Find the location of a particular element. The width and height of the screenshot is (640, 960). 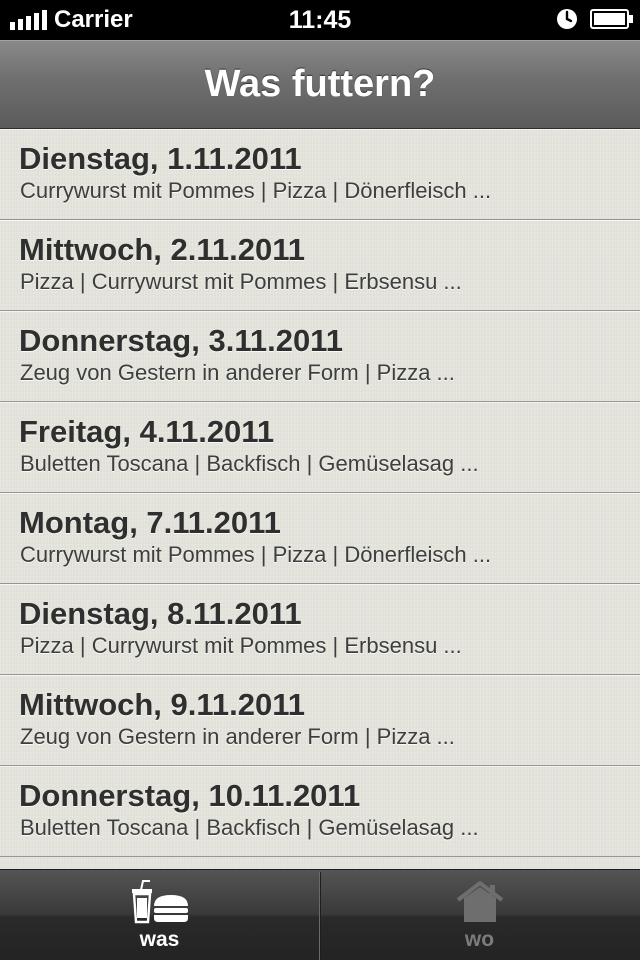

battery-icon is located at coordinates (611, 19).